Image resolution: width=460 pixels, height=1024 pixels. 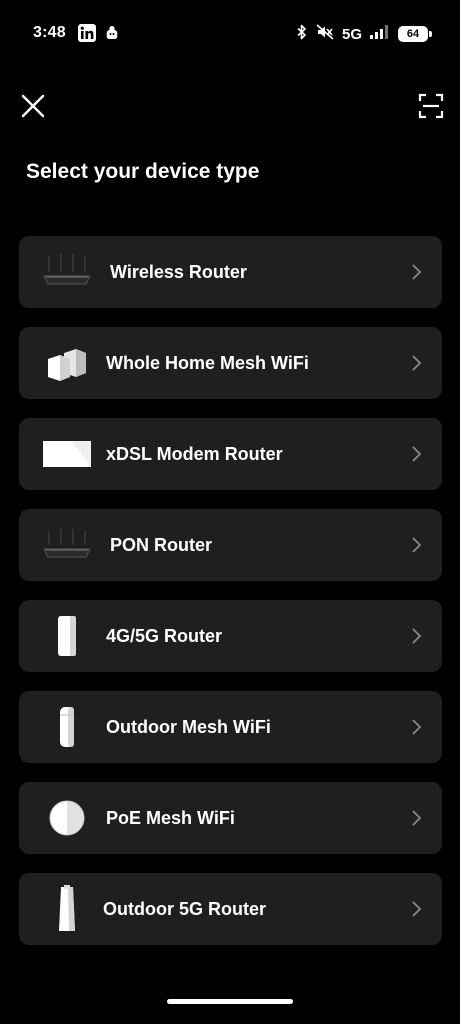 I want to click on device-label: 4G/5G Router, so click(x=164, y=635).